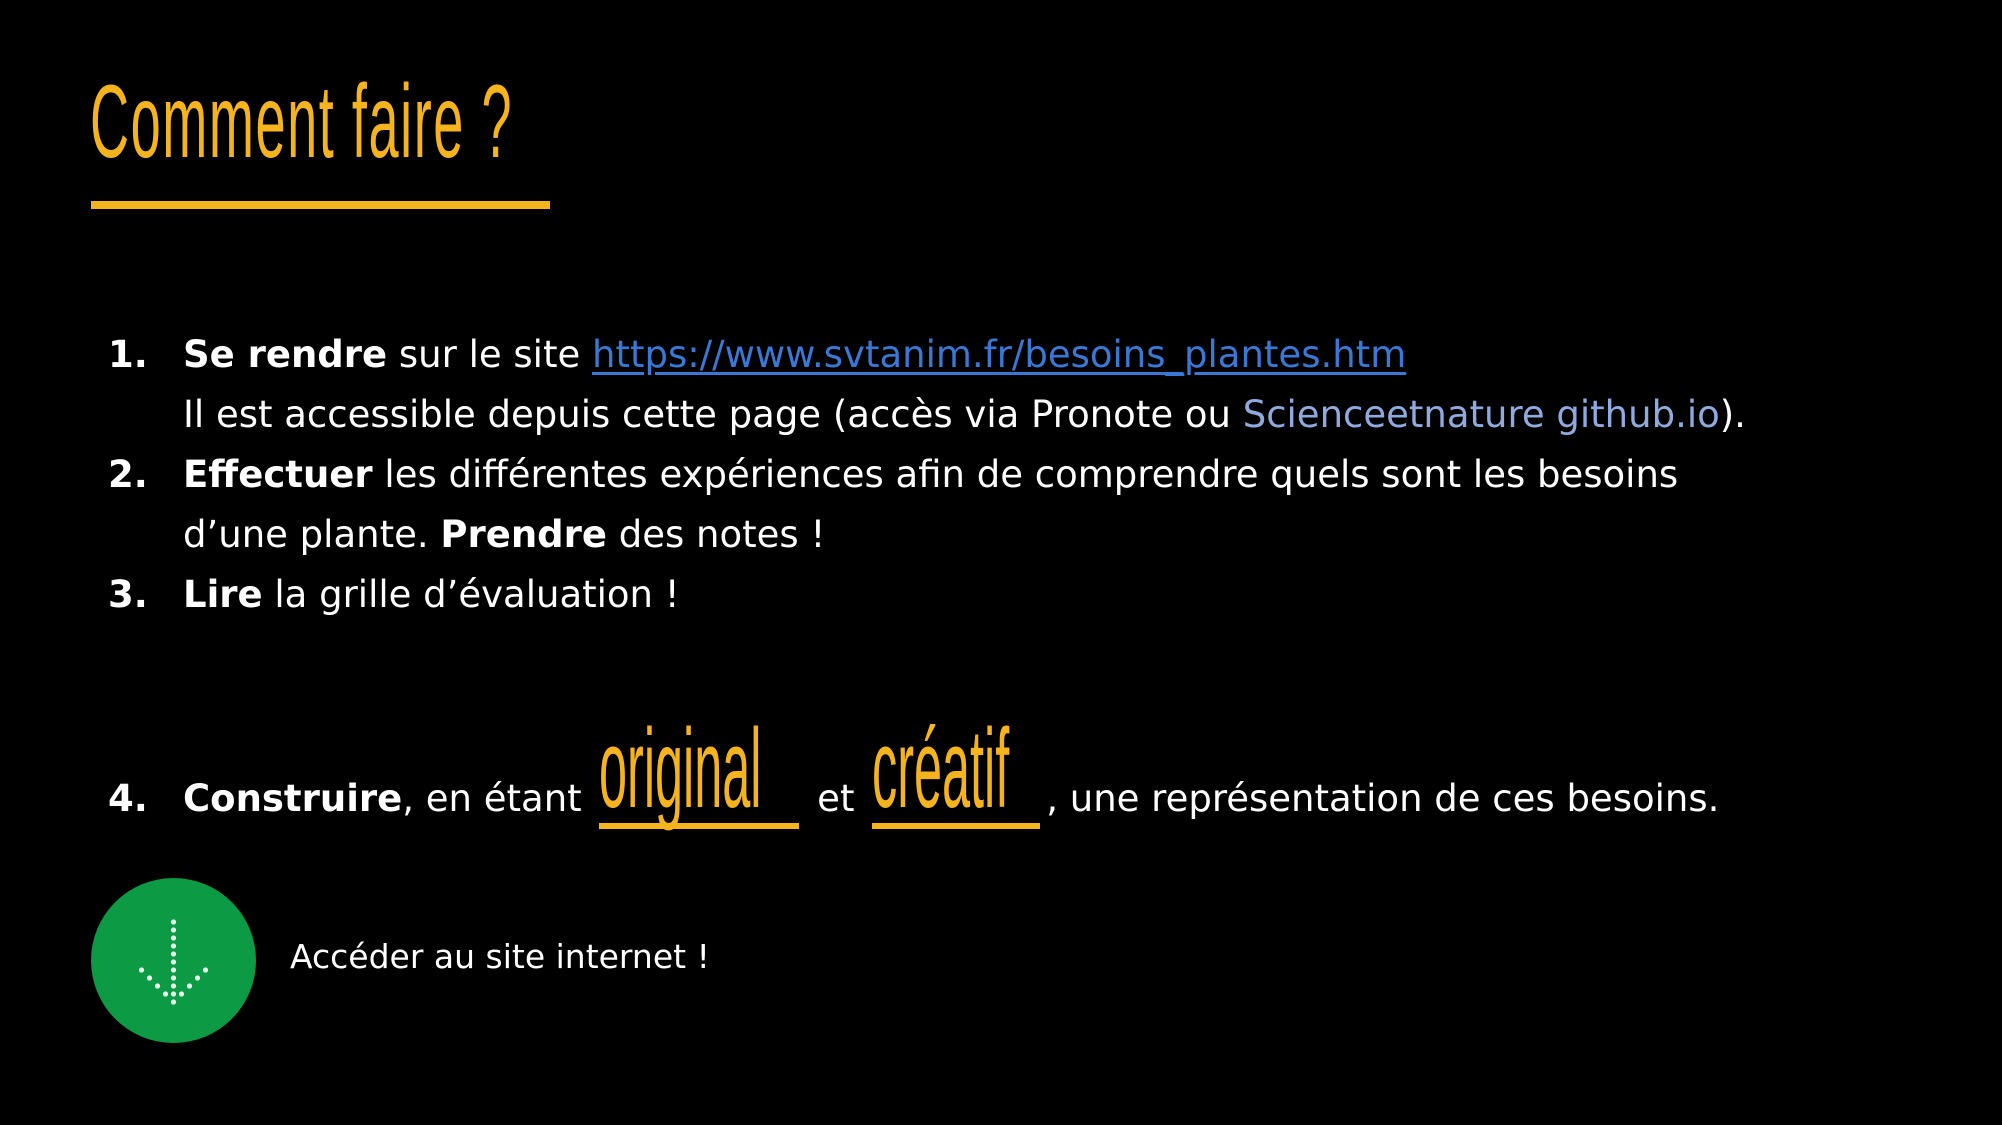 This screenshot has width=2002, height=1125. What do you see at coordinates (1085, 595) in the screenshot?
I see `step-3-line-1: Lire la grille d’évaluation !` at bounding box center [1085, 595].